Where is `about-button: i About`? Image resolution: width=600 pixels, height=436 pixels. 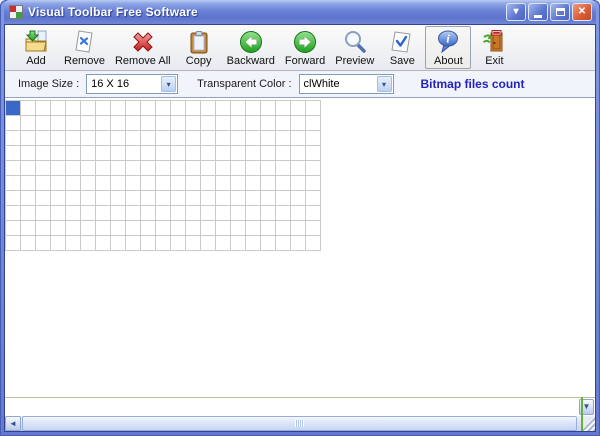 about-button: i About is located at coordinates (448, 47).